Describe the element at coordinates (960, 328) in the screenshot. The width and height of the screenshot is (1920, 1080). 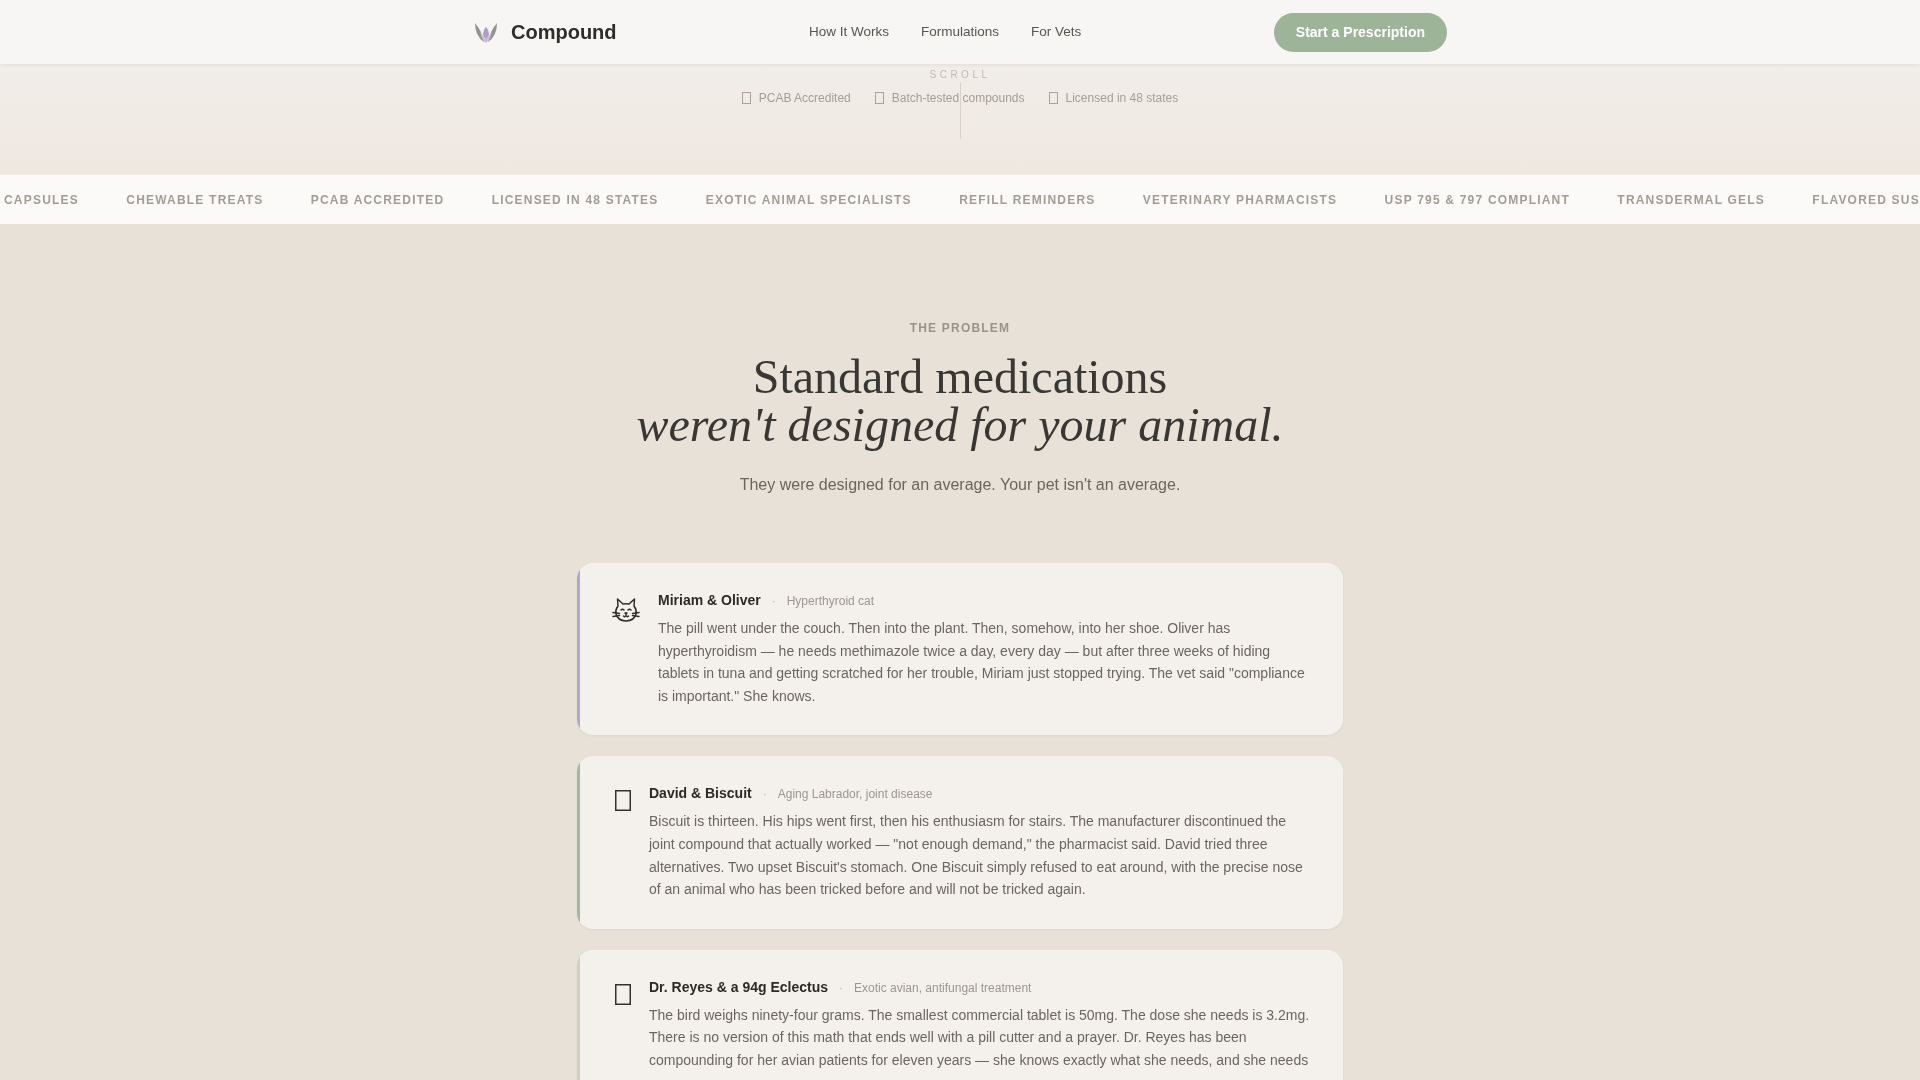
I see `section-eyebrow: THE PROBLEM` at that location.